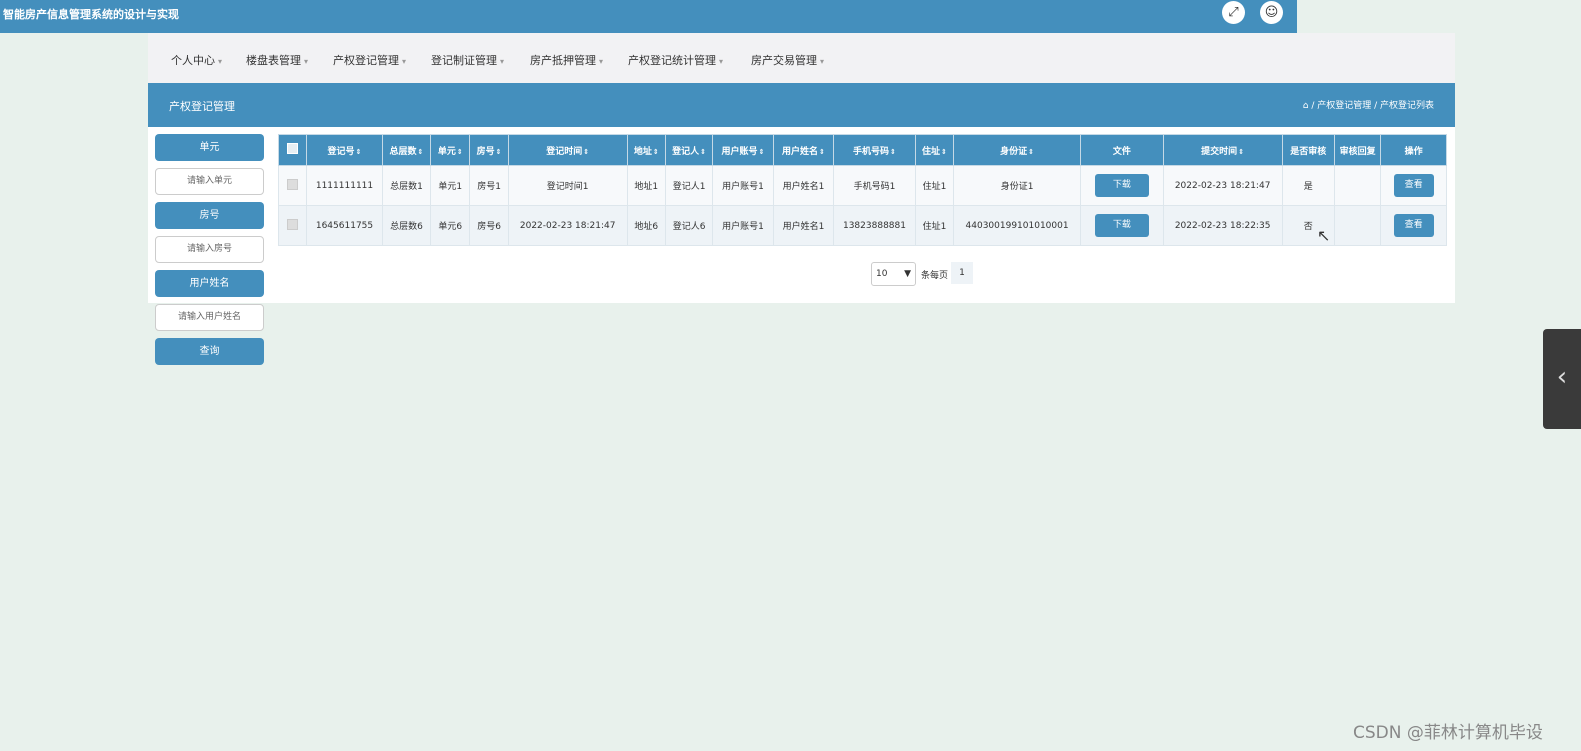 Image resolution: width=1581 pixels, height=751 pixels. Describe the element at coordinates (689, 150) in the screenshot. I see `column-header: 登记人⇕` at that location.